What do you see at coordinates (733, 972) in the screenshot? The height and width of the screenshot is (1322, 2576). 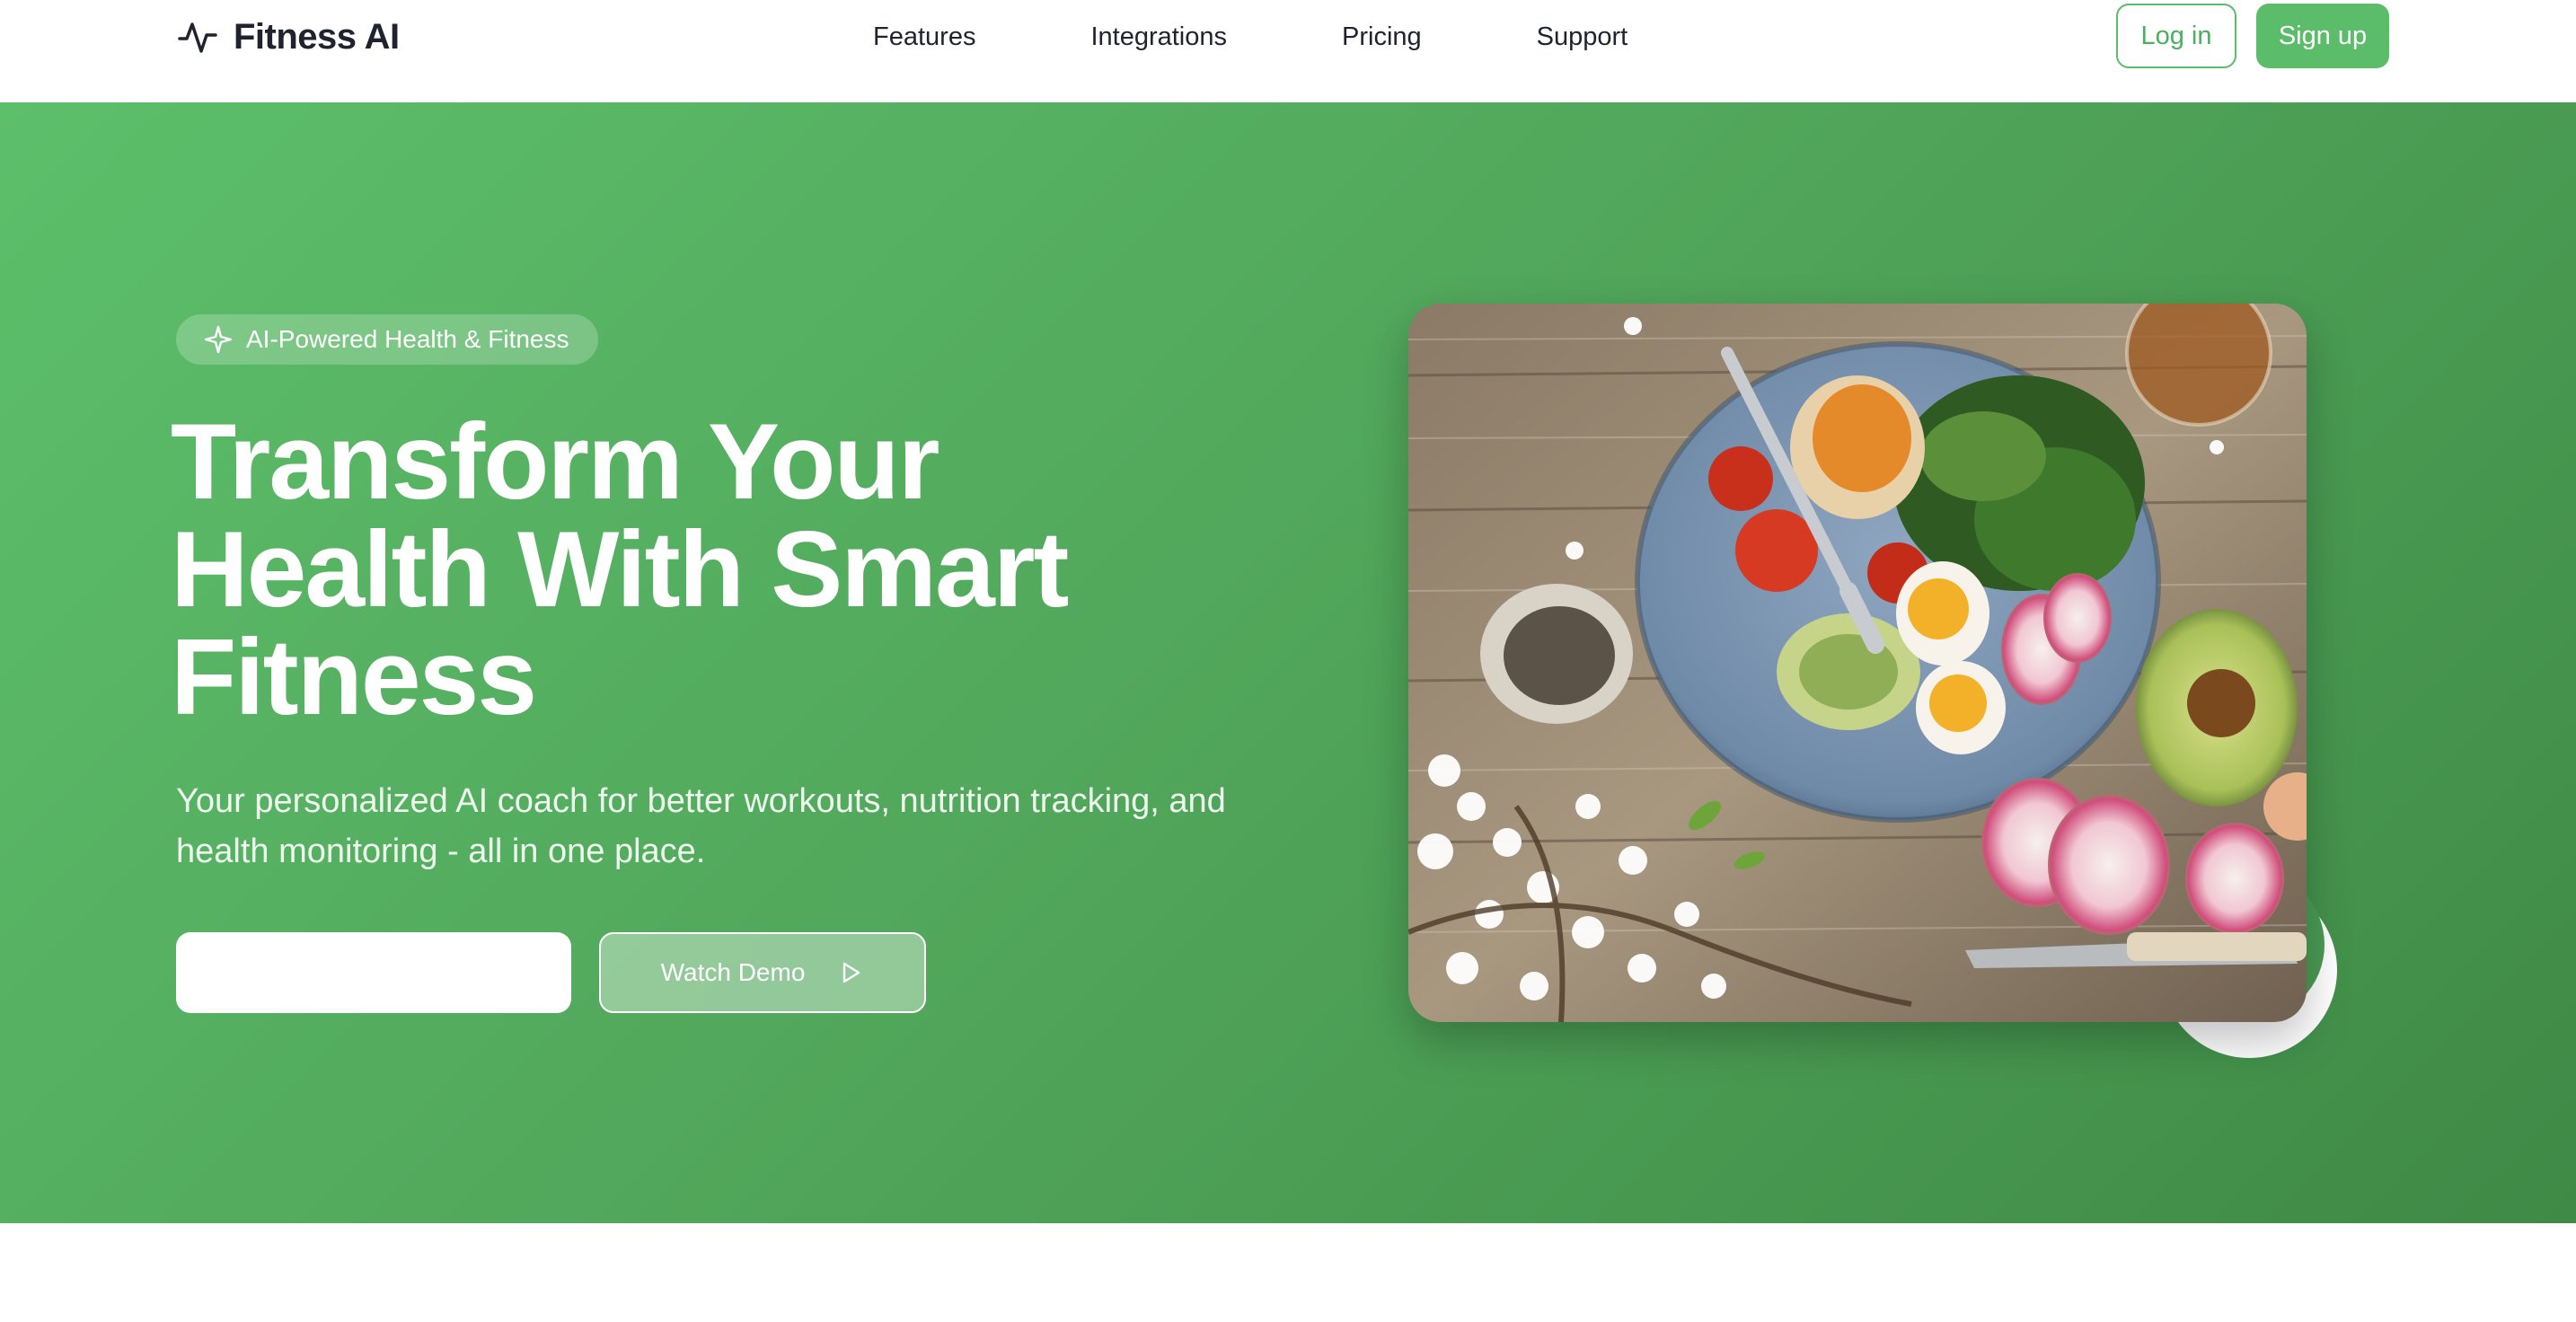 I see `watch-demo-label: Watch Demo` at bounding box center [733, 972].